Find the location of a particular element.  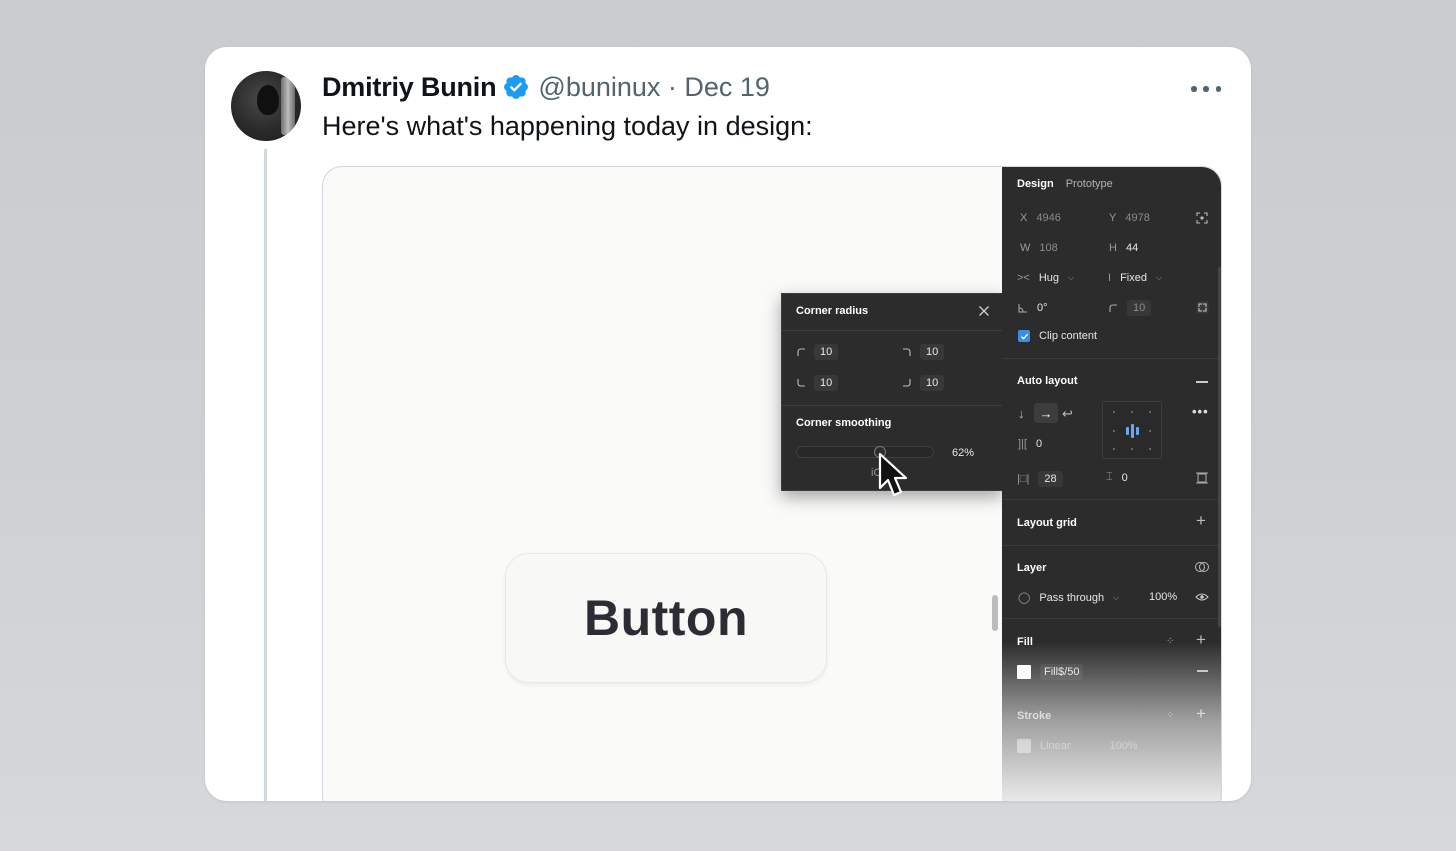

x-value: 4946 is located at coordinates (1048, 218).